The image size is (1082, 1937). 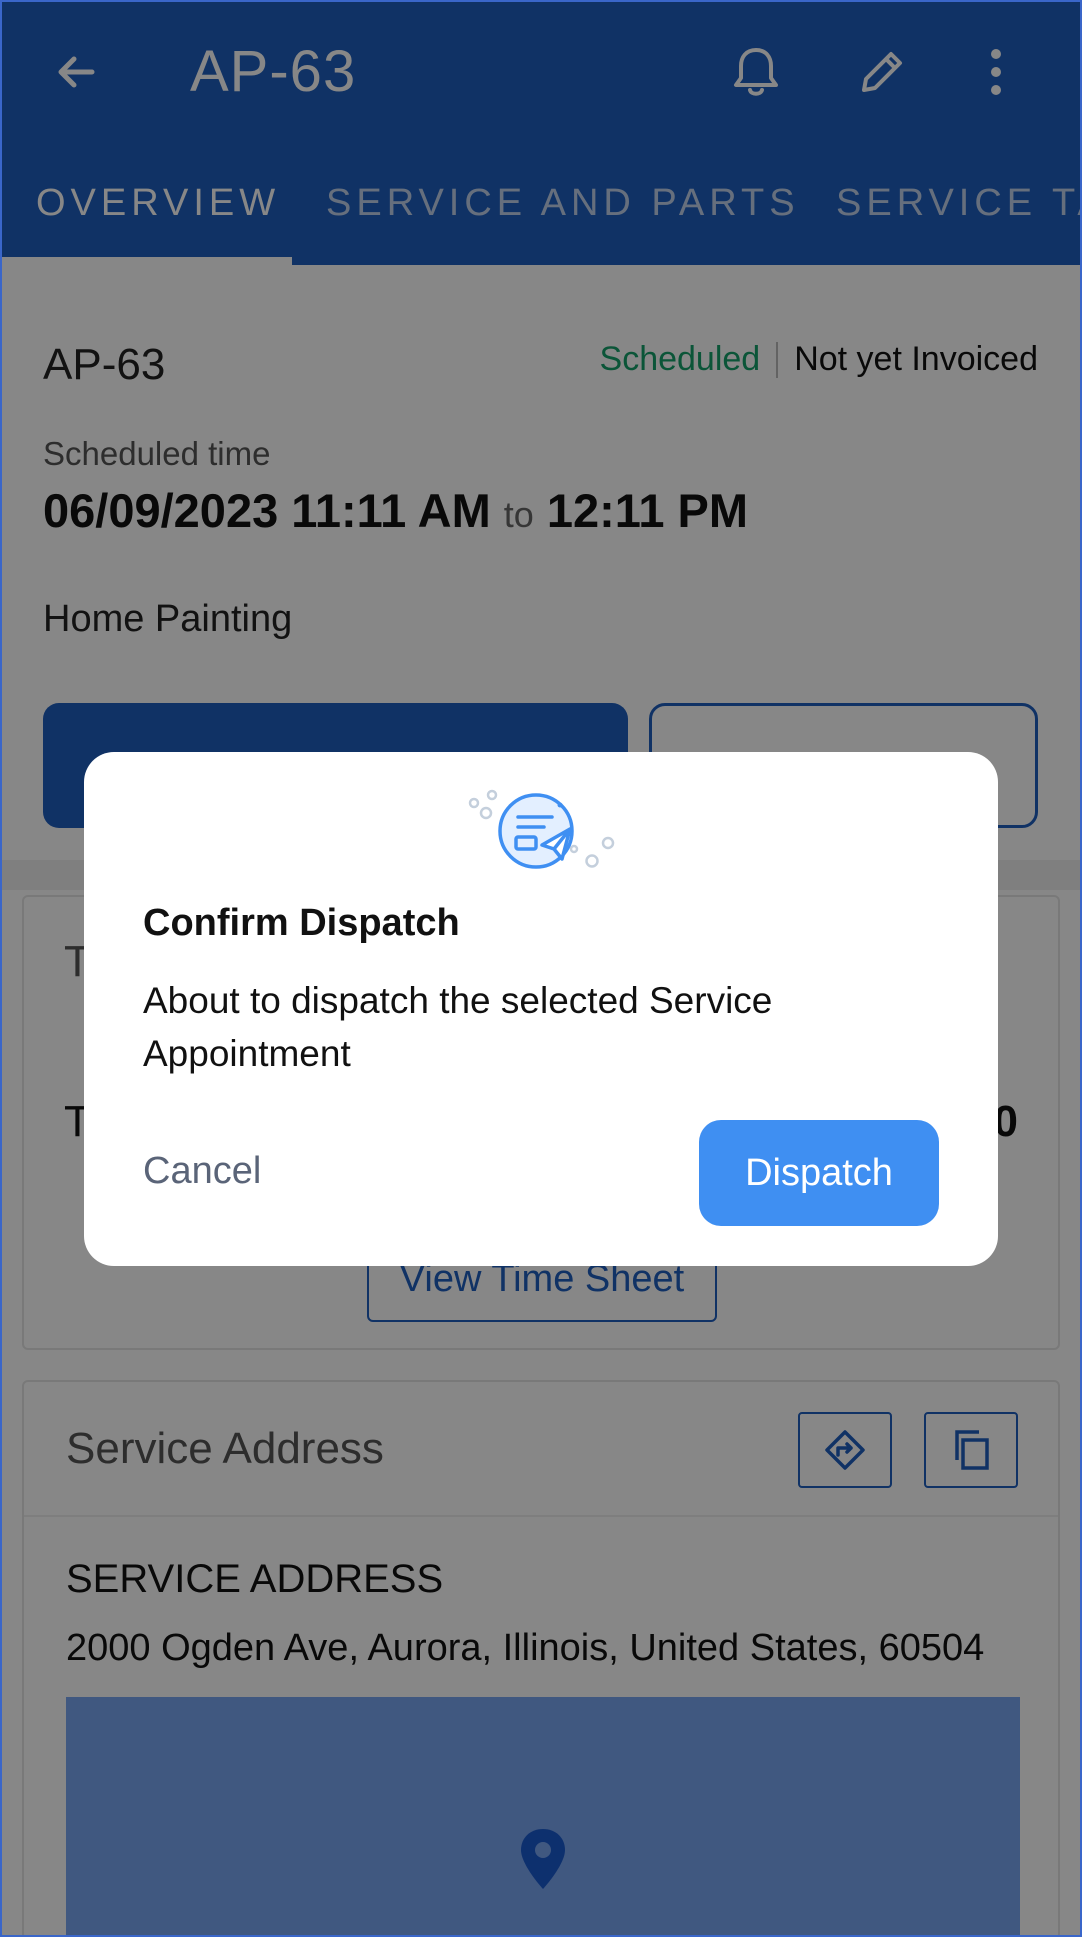 What do you see at coordinates (541, 829) in the screenshot?
I see `dispatch-illustration-icon` at bounding box center [541, 829].